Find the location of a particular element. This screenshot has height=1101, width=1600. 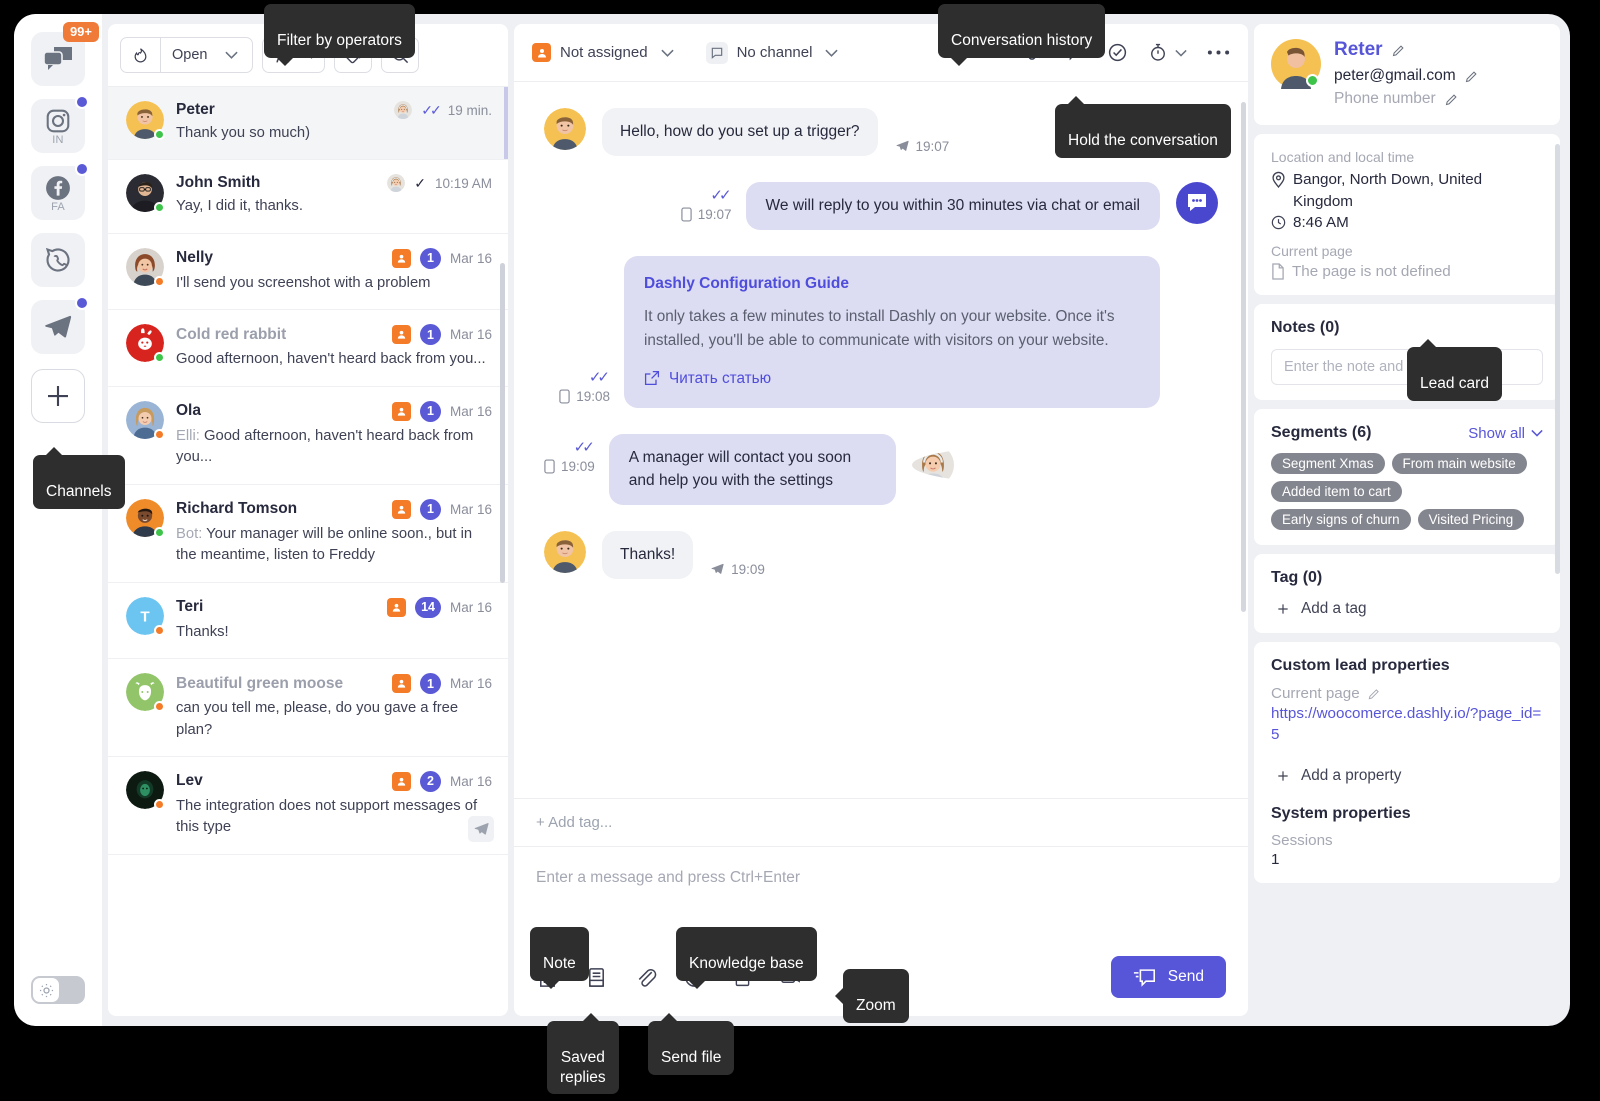

more-icon is located at coordinates (1218, 52).